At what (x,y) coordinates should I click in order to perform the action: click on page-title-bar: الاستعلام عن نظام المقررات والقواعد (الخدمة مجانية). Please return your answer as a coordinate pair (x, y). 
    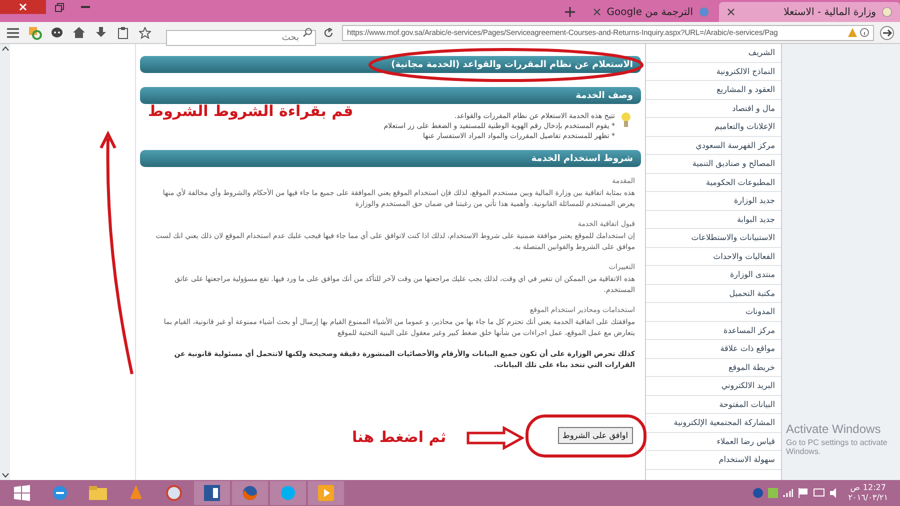
    Looking at the image, I should click on (390, 64).